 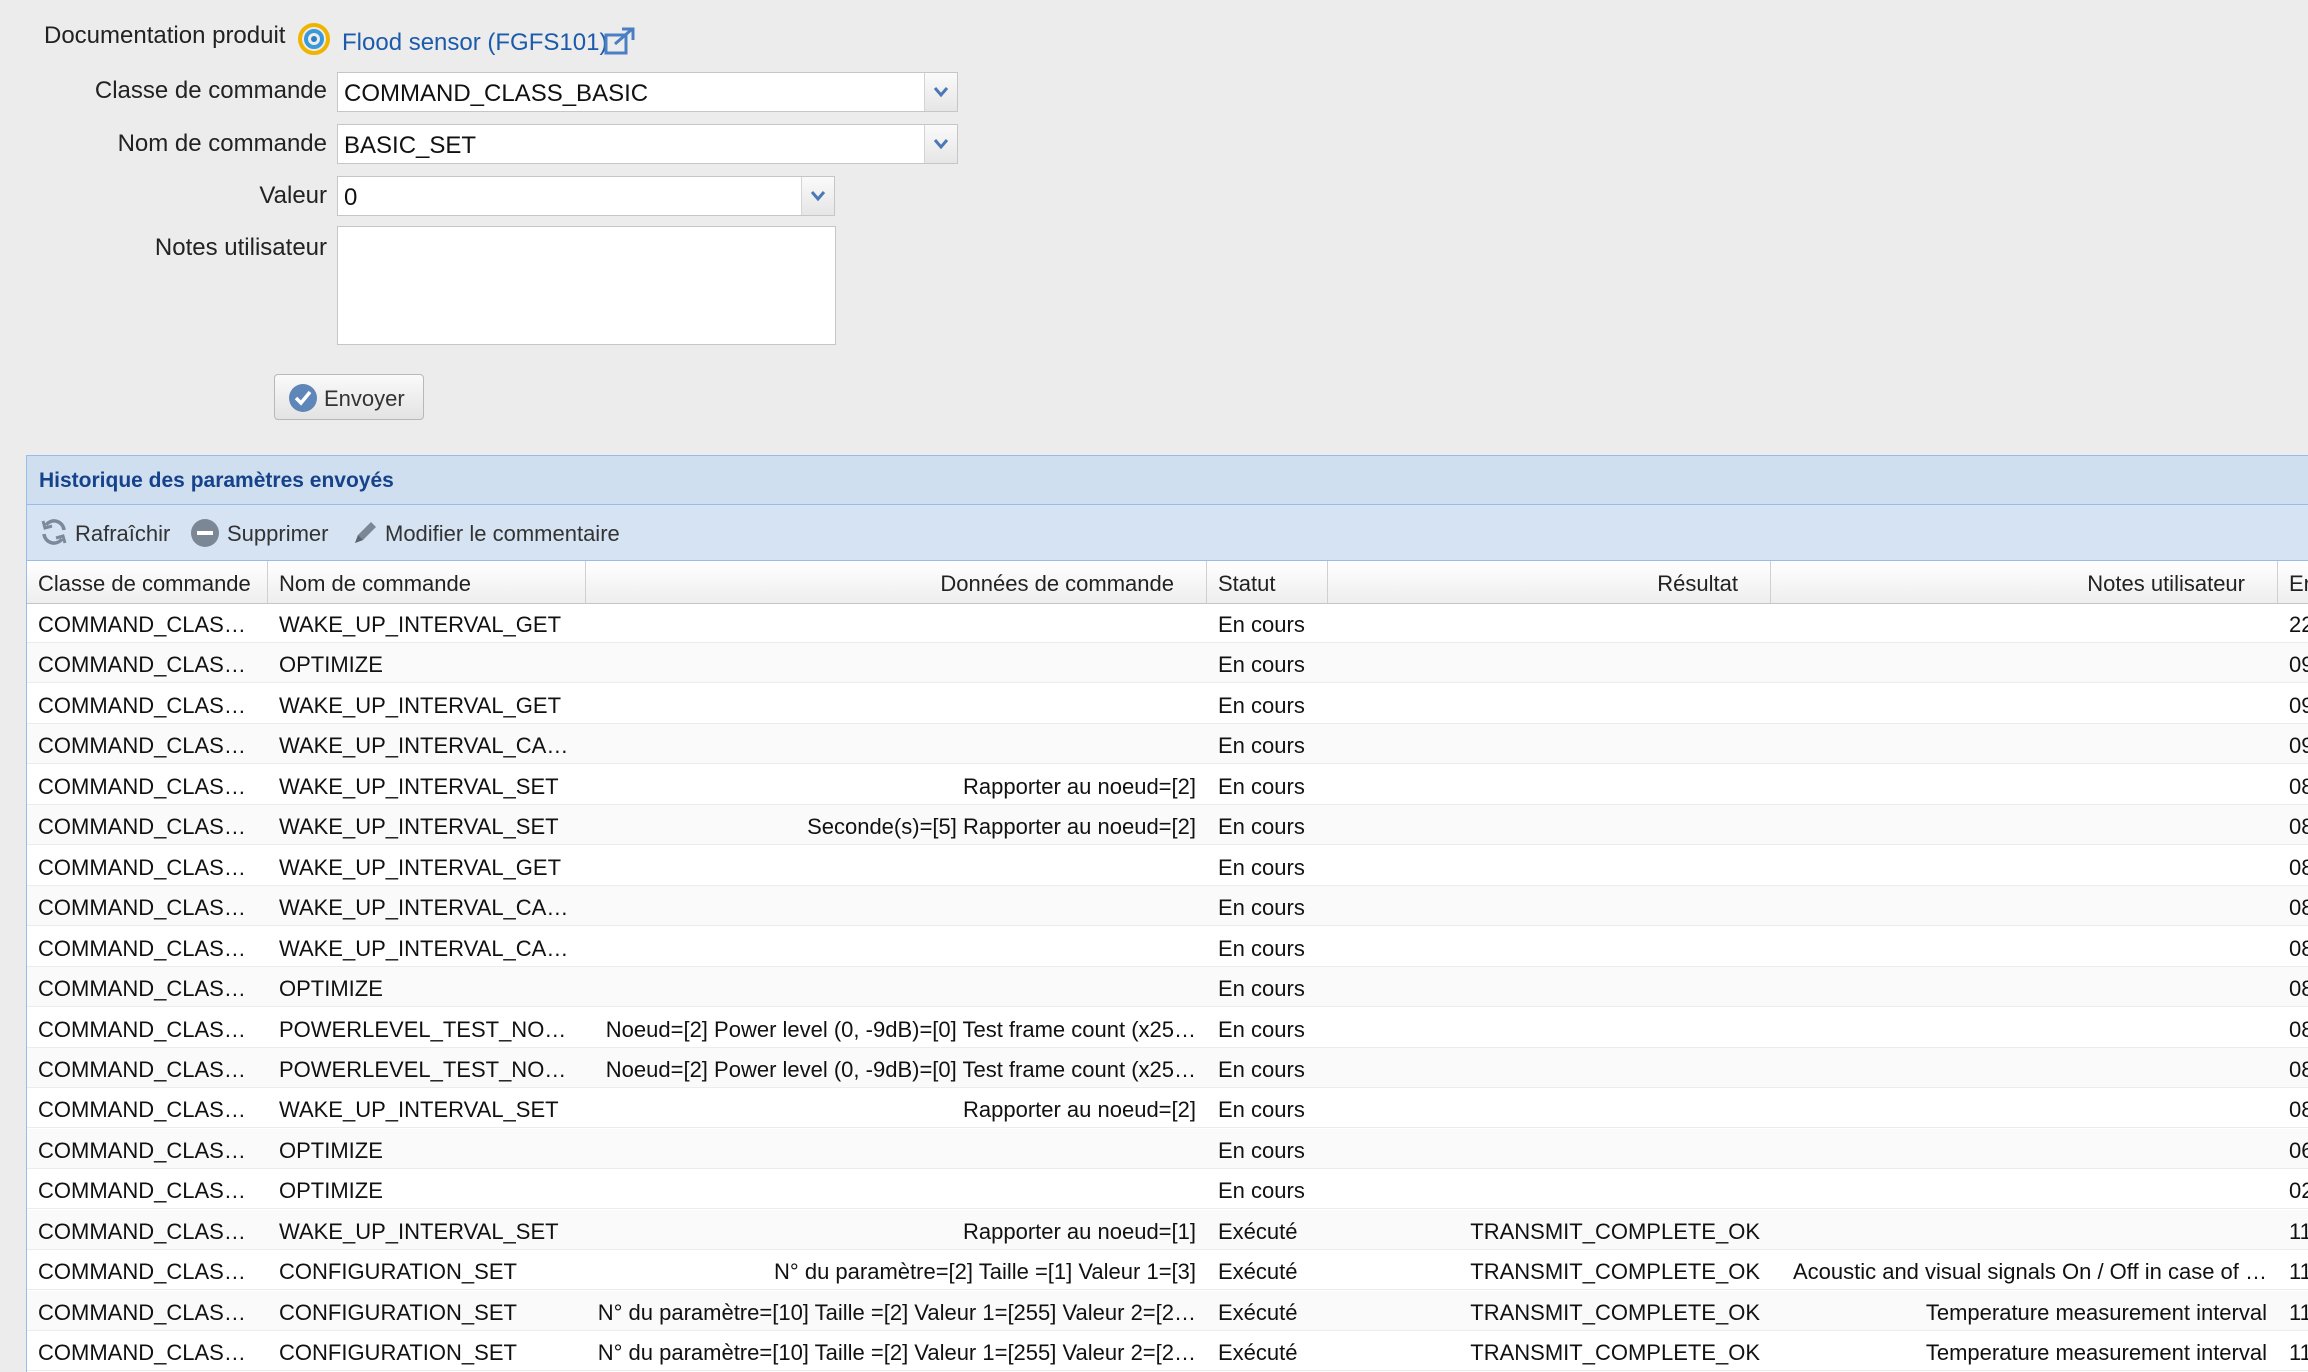 What do you see at coordinates (427, 582) in the screenshot?
I see `column-header-command-name: Nom de commande` at bounding box center [427, 582].